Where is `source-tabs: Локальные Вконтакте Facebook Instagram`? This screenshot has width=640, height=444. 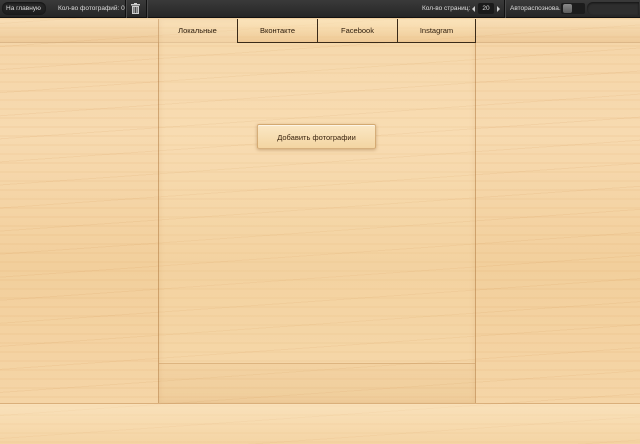 source-tabs: Локальные Вконтакте Facebook Instagram is located at coordinates (317, 31).